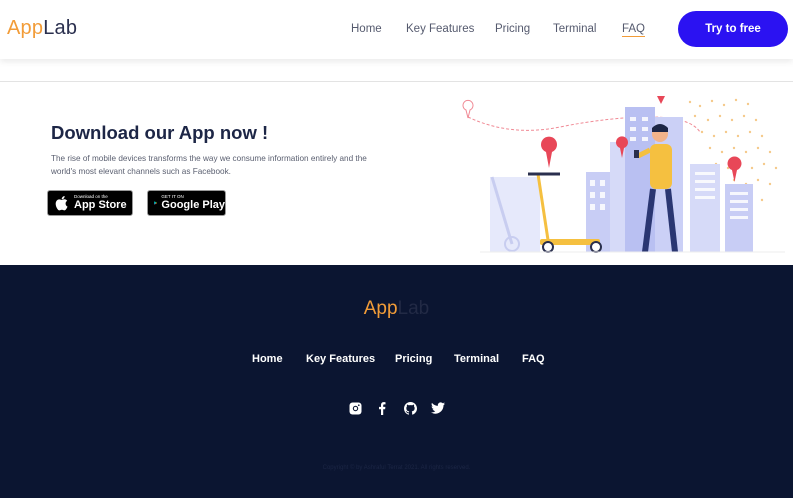 The image size is (793, 498). I want to click on nav-faq: FAQ, so click(634, 30).